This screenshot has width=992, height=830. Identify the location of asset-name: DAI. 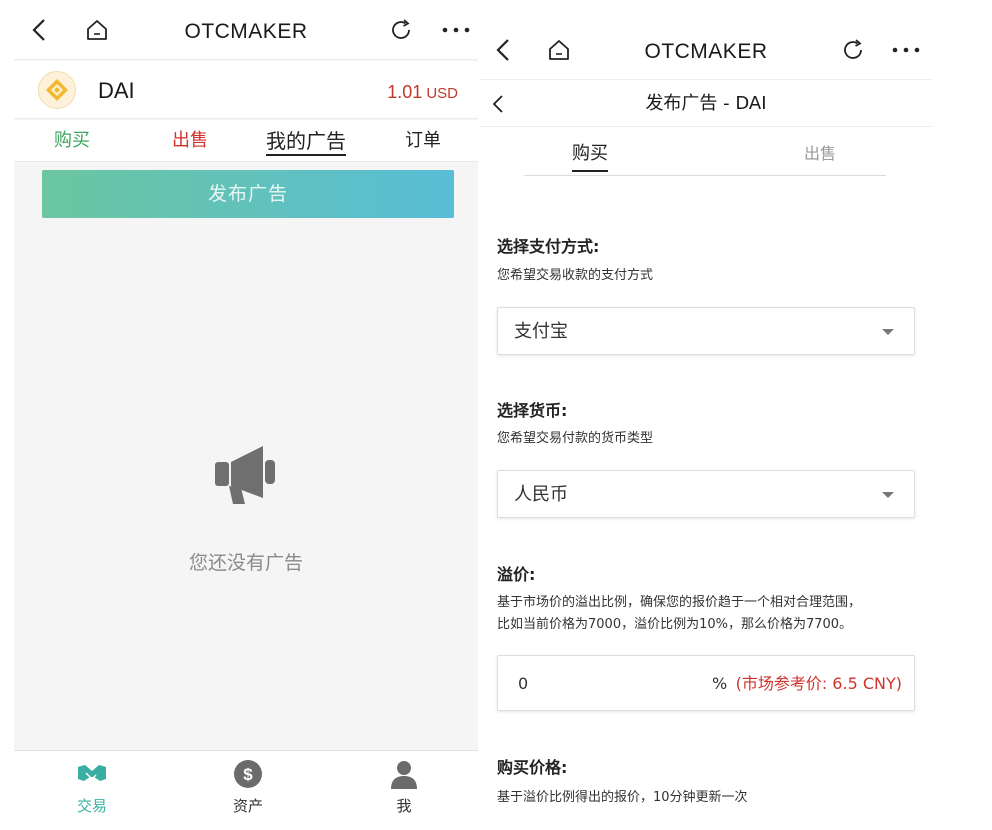
(116, 90).